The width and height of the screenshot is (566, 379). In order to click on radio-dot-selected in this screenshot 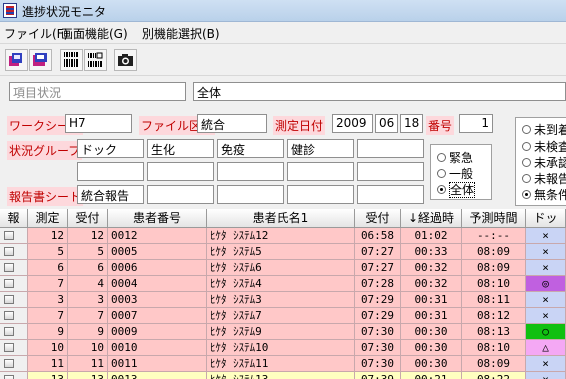, I will do `click(441, 189)`.